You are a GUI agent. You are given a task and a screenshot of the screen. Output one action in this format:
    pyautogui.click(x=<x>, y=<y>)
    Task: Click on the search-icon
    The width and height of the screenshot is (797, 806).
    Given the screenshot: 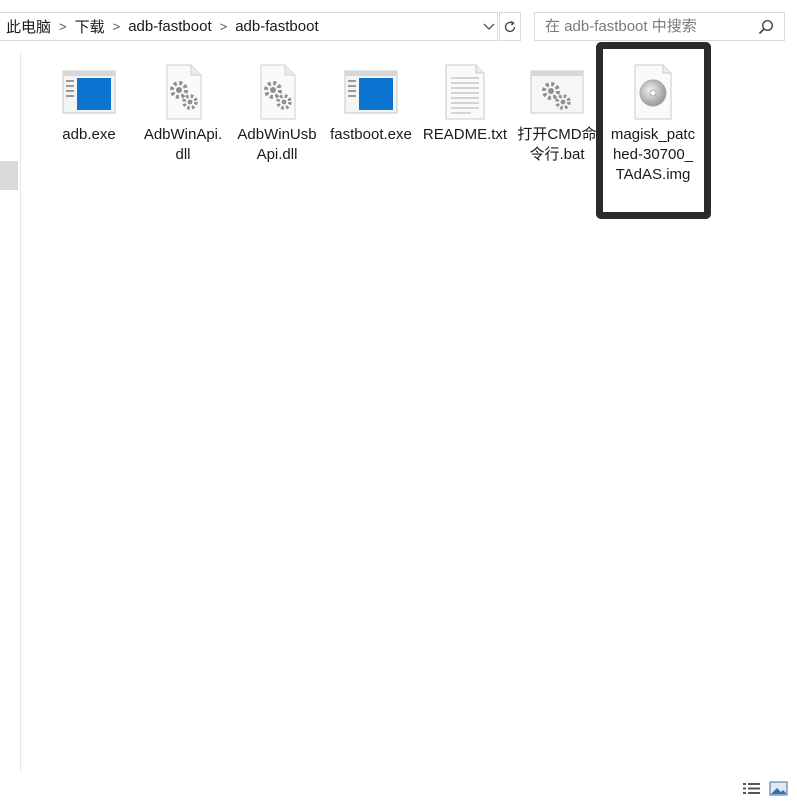 What is the action you would take?
    pyautogui.click(x=766, y=27)
    